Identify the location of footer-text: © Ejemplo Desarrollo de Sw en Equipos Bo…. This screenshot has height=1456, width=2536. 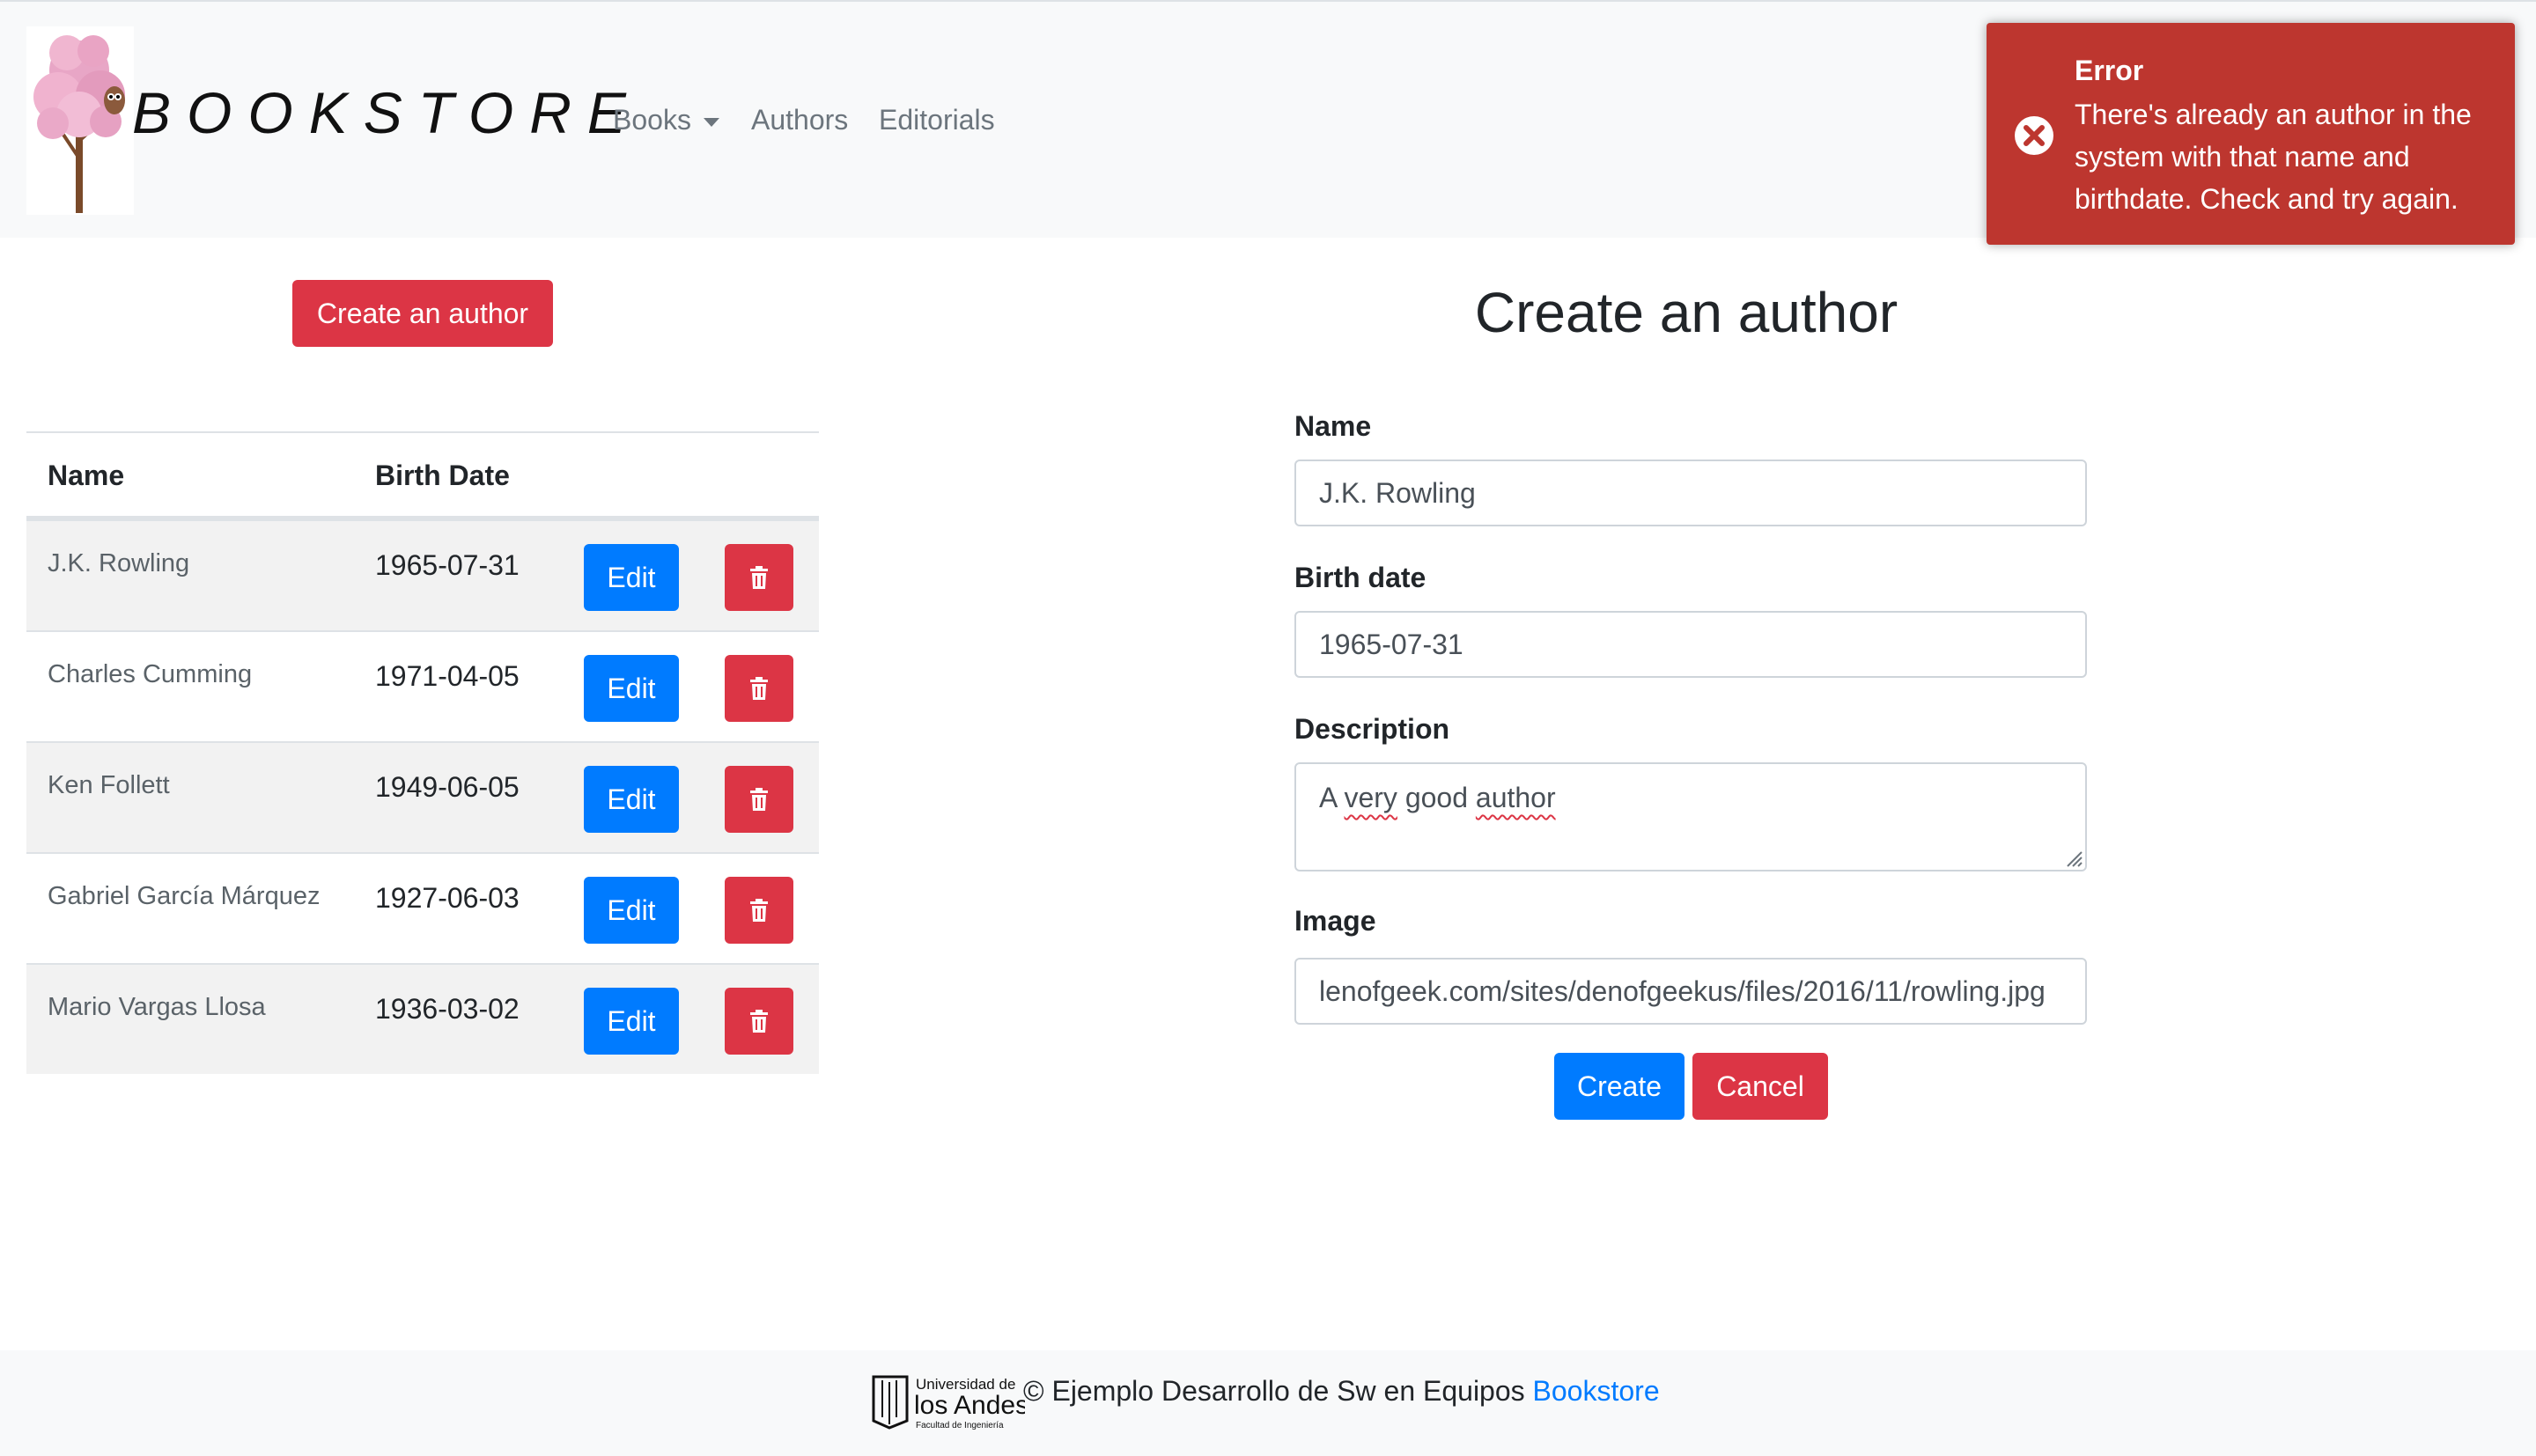
(1341, 1391).